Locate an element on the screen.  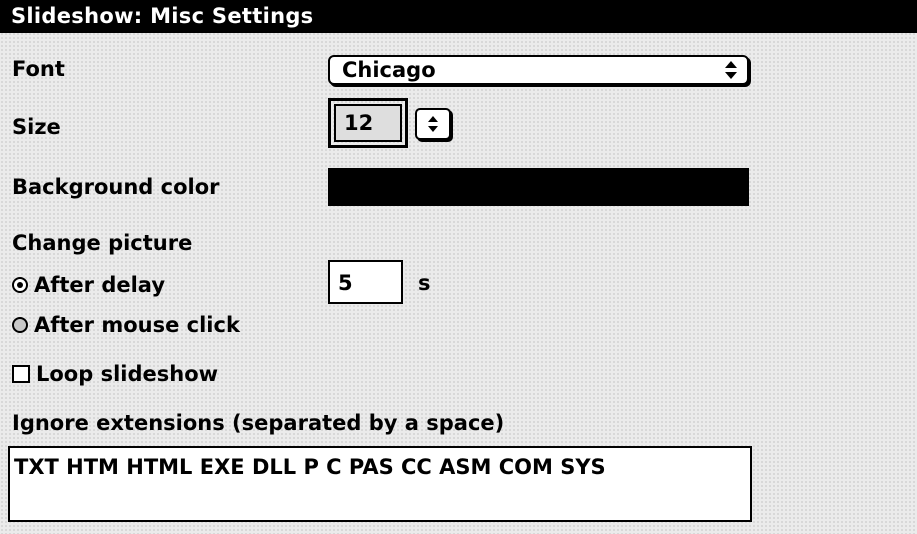
loop-slideshow-label: Loop slideshow is located at coordinates (127, 374).